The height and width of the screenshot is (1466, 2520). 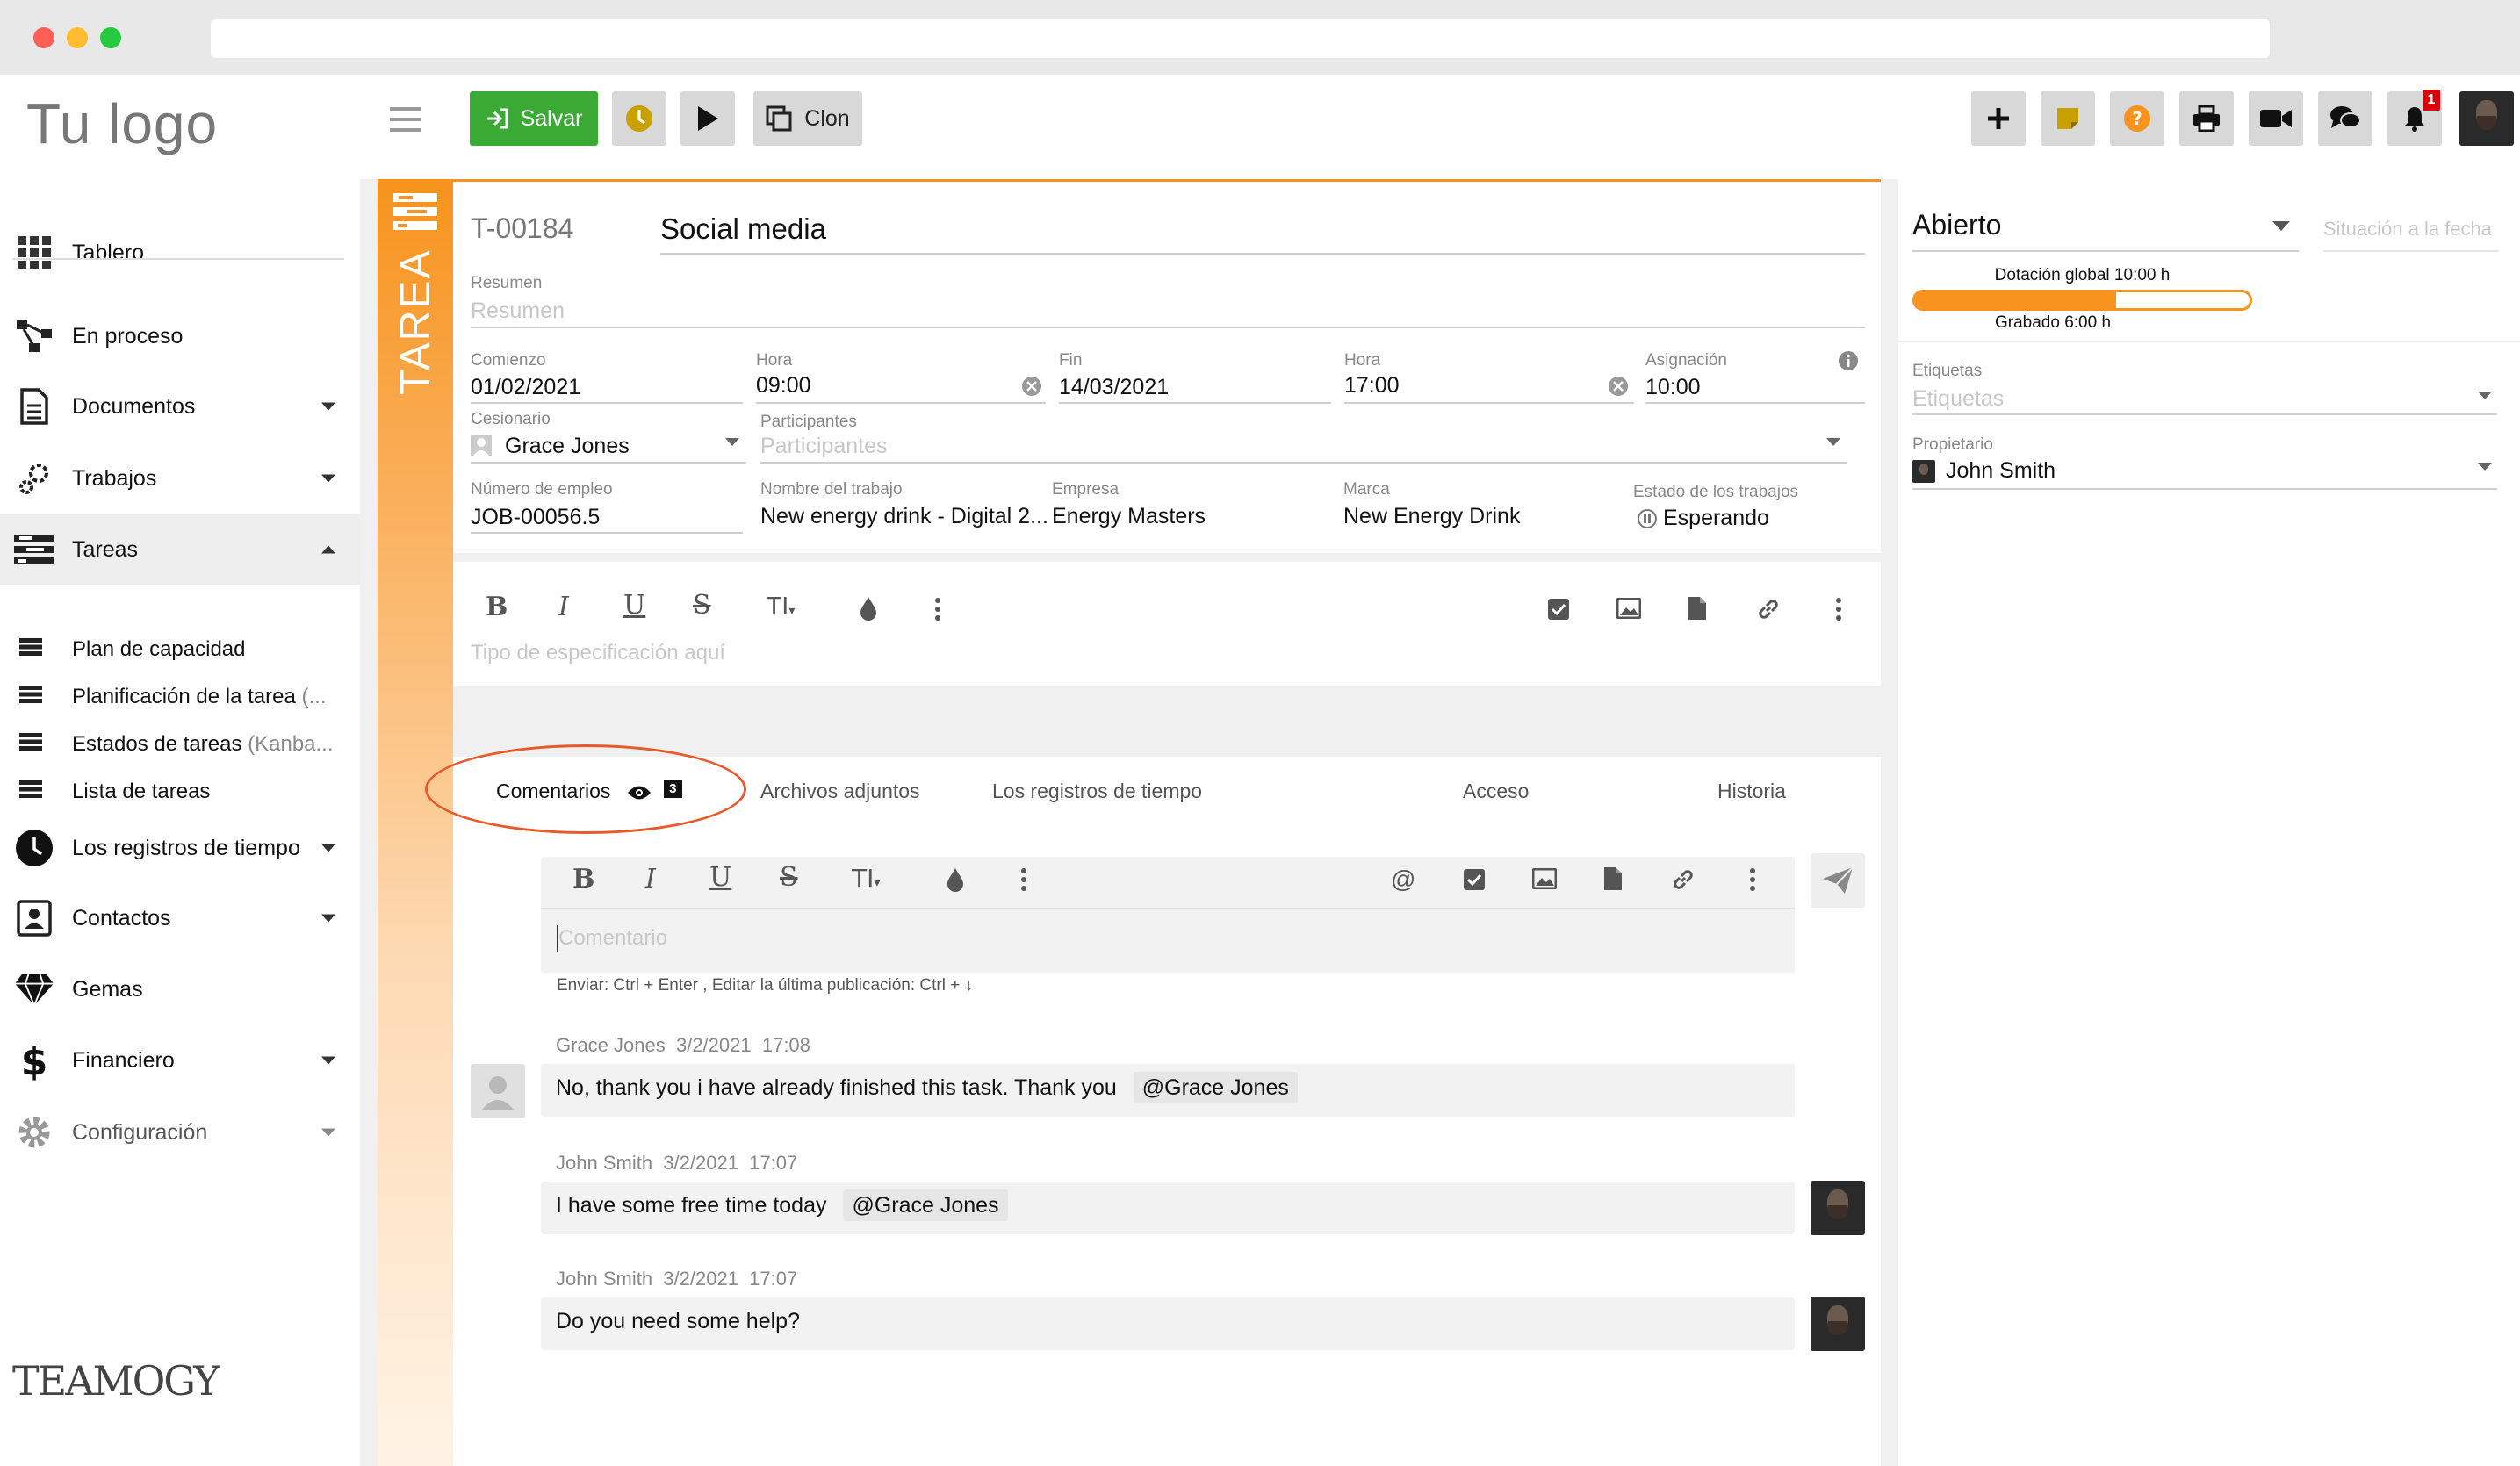 What do you see at coordinates (110, 37) in the screenshot?
I see `maximize-window-icon` at bounding box center [110, 37].